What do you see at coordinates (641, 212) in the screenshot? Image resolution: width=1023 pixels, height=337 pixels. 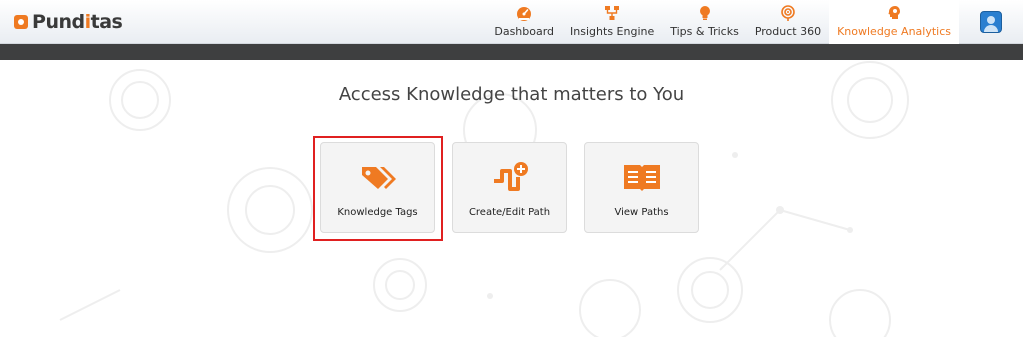 I see `tile-label: View Paths` at bounding box center [641, 212].